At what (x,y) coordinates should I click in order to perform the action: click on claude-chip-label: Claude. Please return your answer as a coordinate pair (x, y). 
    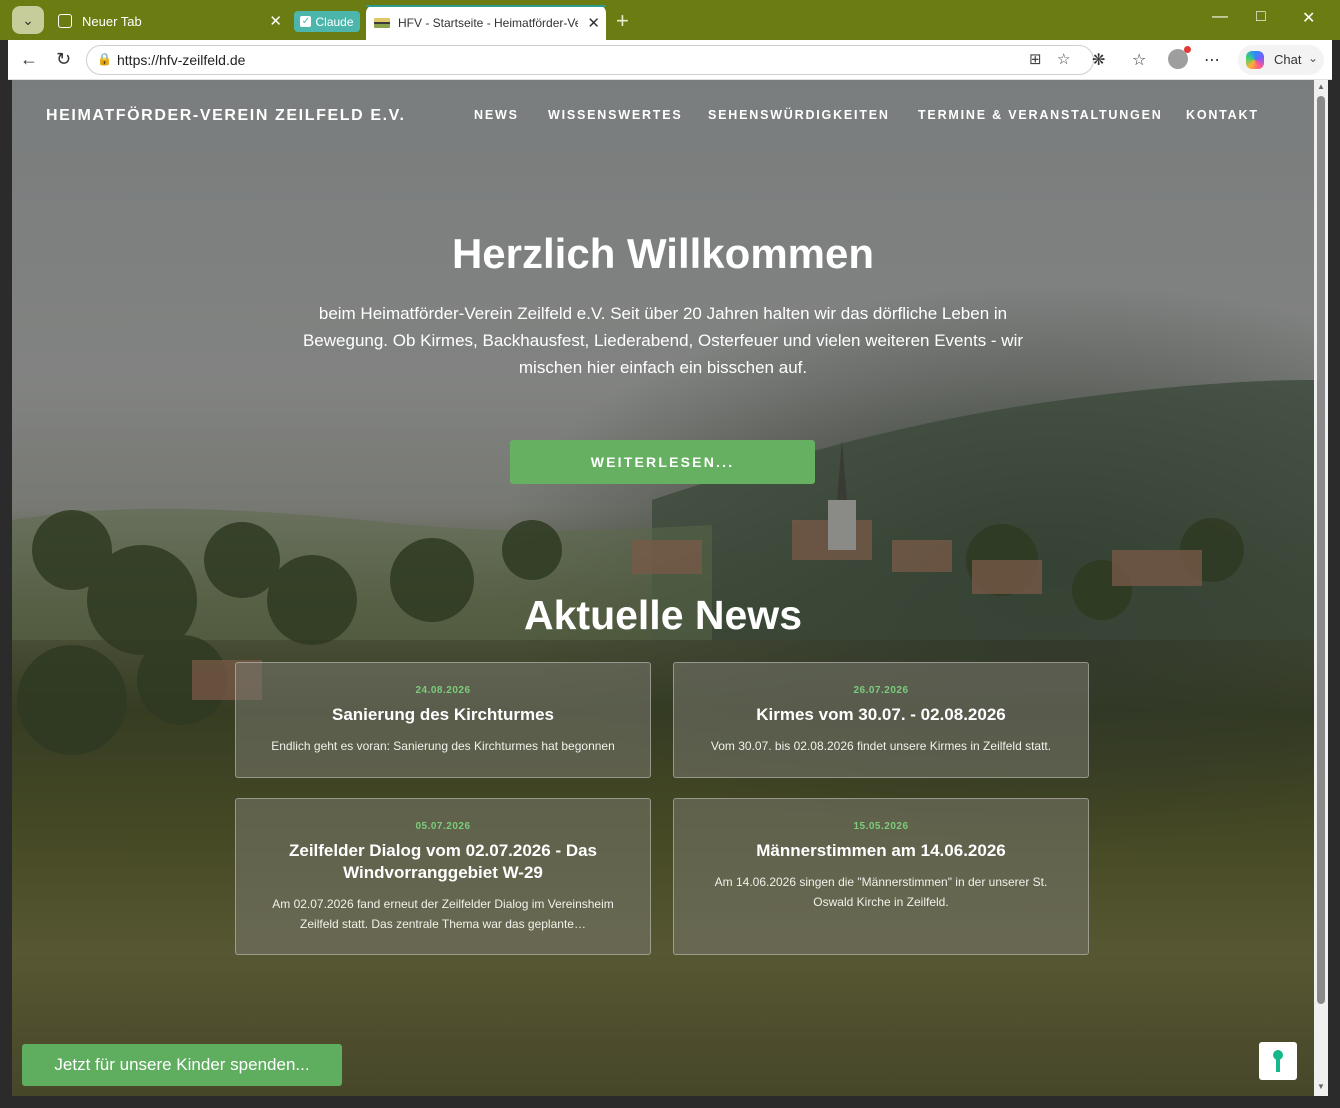
    Looking at the image, I should click on (334, 21).